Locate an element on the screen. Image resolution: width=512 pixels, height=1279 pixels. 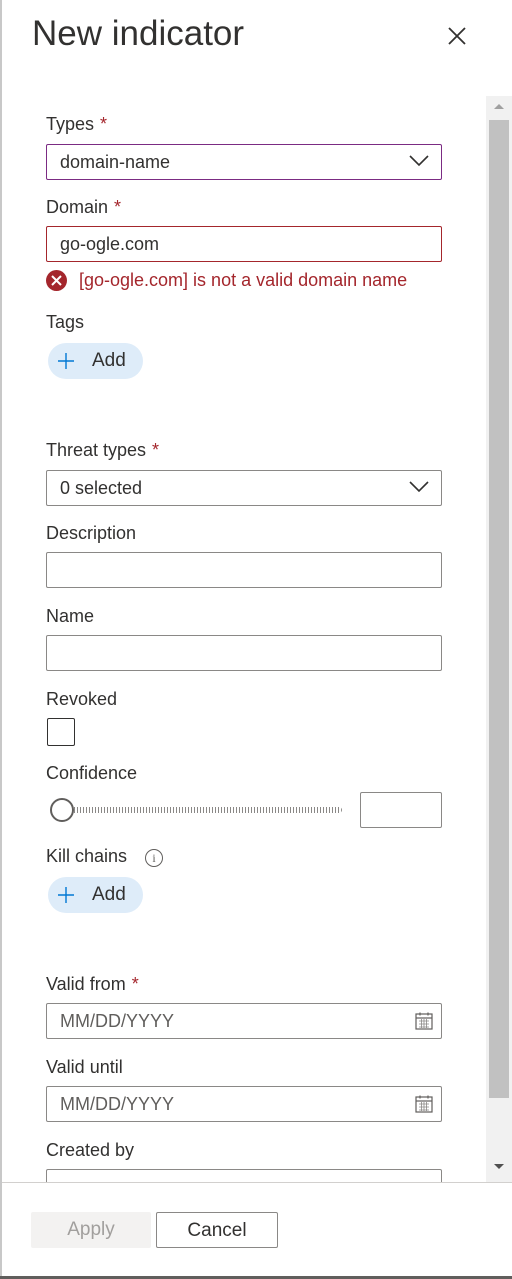
valid-from-date-input: MM/DD/YYYY is located at coordinates (244, 1021).